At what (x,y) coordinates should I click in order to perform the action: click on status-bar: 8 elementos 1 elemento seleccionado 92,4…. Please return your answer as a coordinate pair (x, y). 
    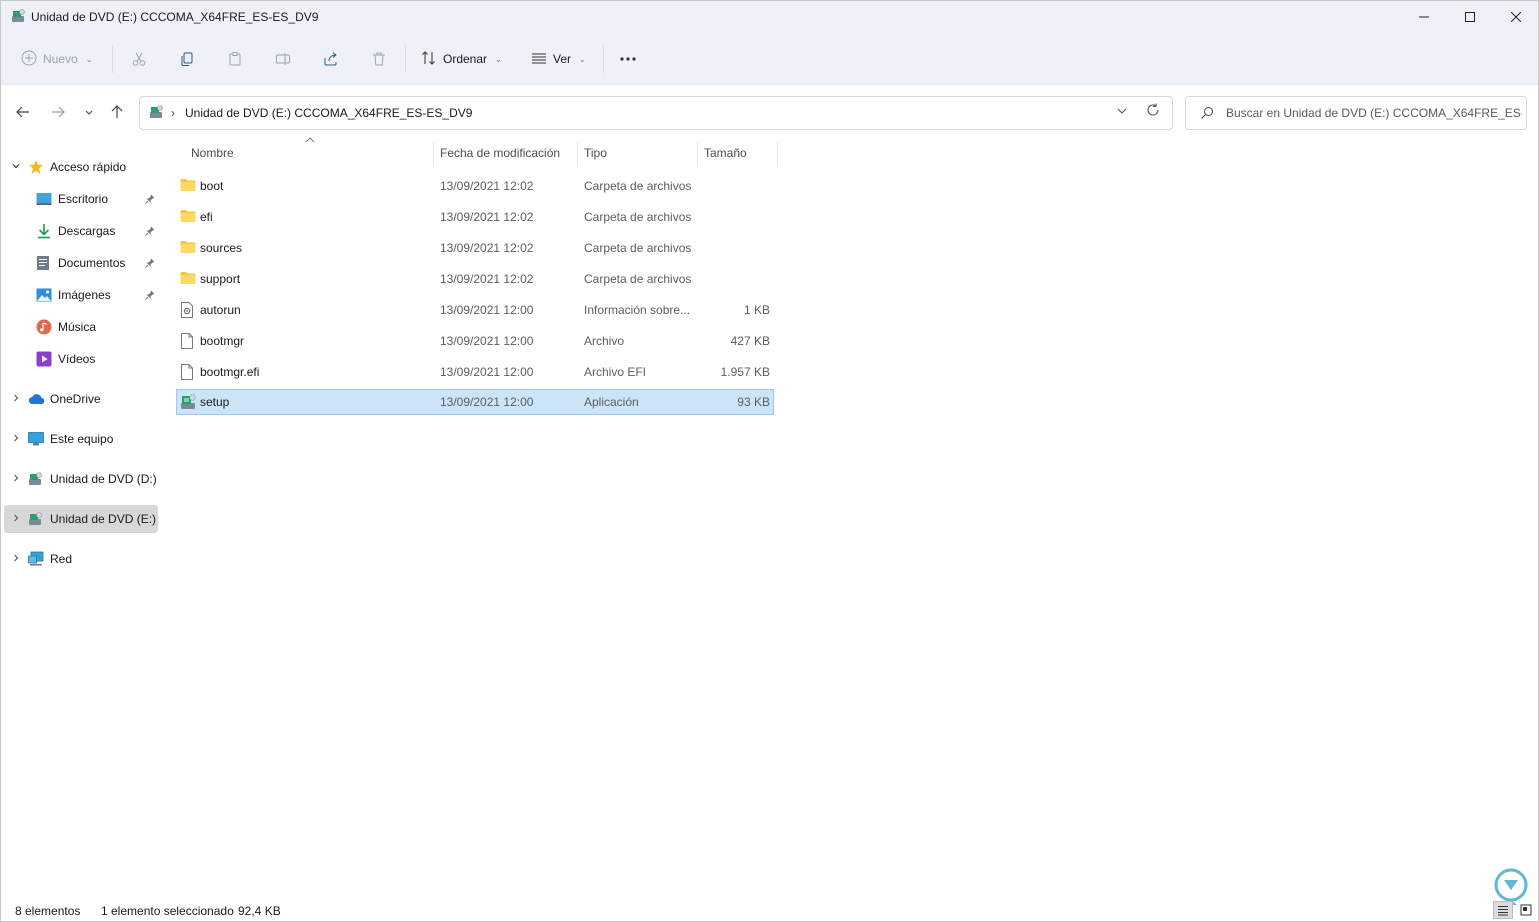
    Looking at the image, I should click on (769, 910).